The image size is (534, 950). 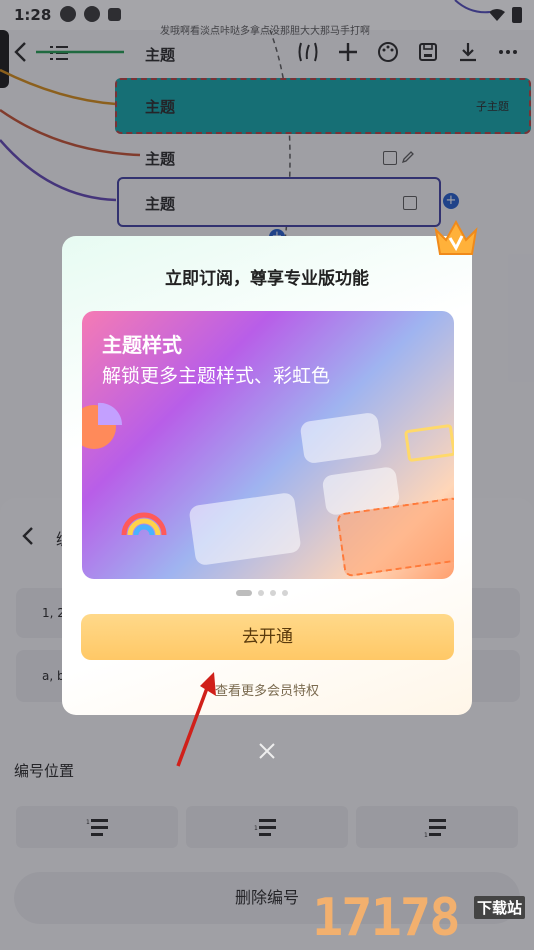 What do you see at coordinates (386, 918) in the screenshot?
I see `watermark-logo: 17178` at bounding box center [386, 918].